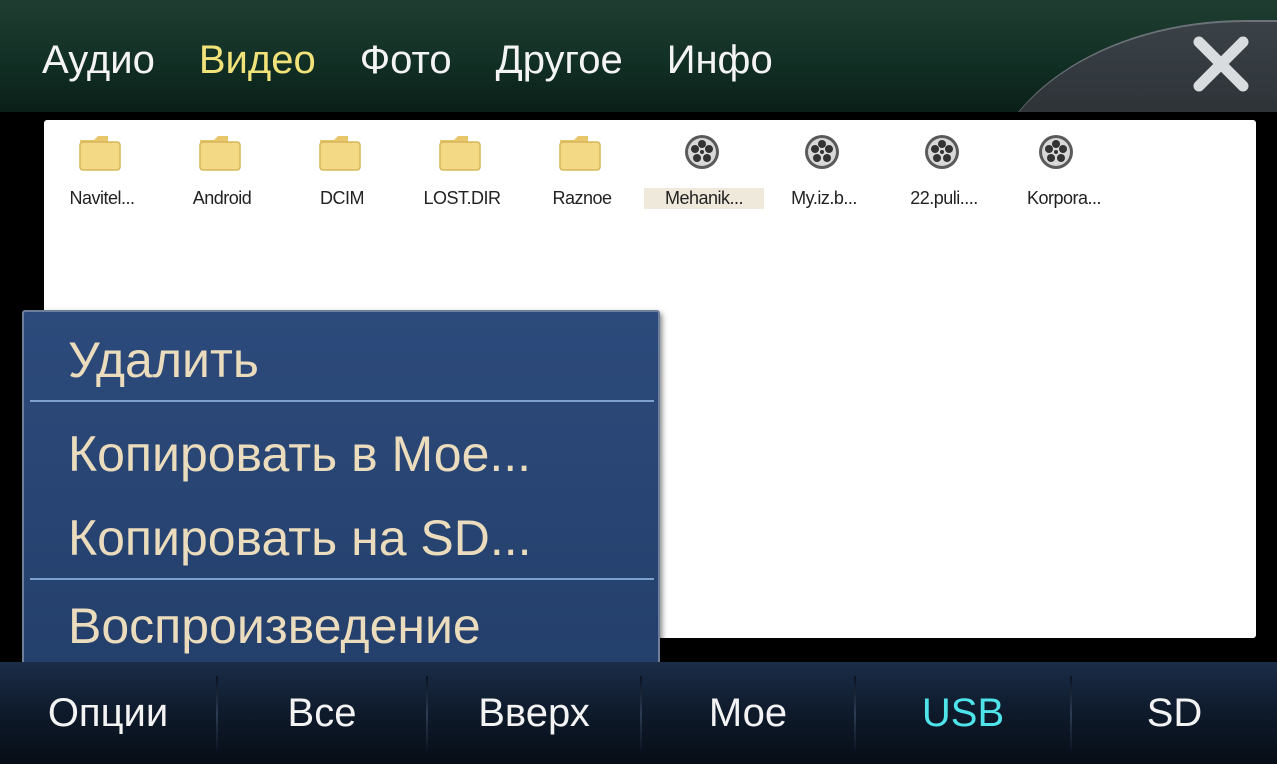 The image size is (1277, 764). Describe the element at coordinates (462, 198) in the screenshot. I see `file-name: LOST.DIR` at that location.